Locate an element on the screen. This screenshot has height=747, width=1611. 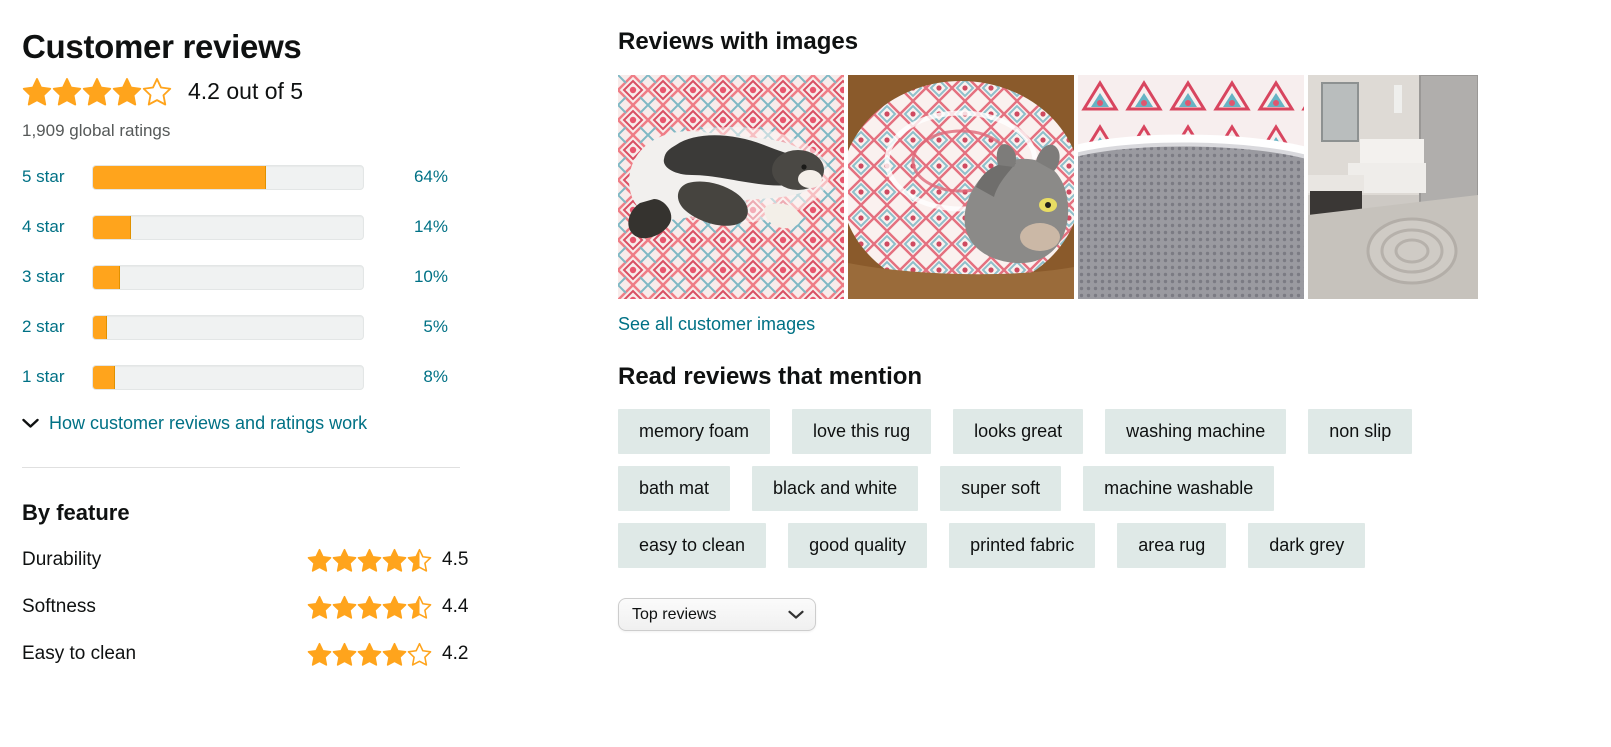
rating-histogram-star-label: 4 star is located at coordinates (57, 227).